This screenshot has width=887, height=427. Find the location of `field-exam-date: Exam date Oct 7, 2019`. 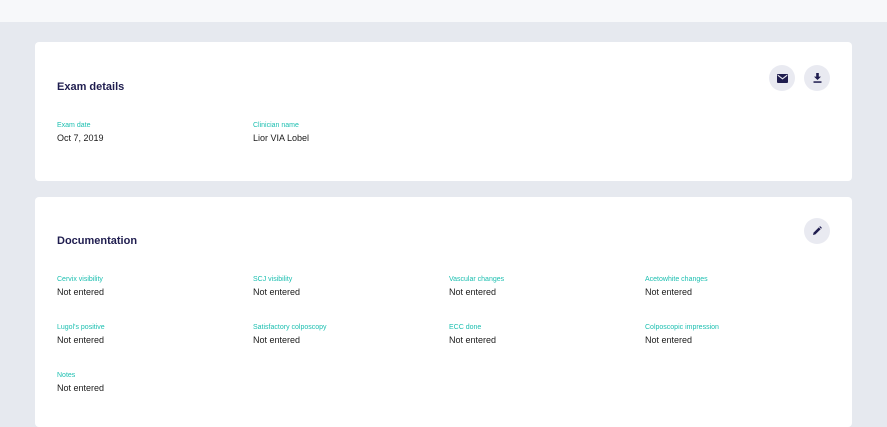

field-exam-date: Exam date Oct 7, 2019 is located at coordinates (80, 132).